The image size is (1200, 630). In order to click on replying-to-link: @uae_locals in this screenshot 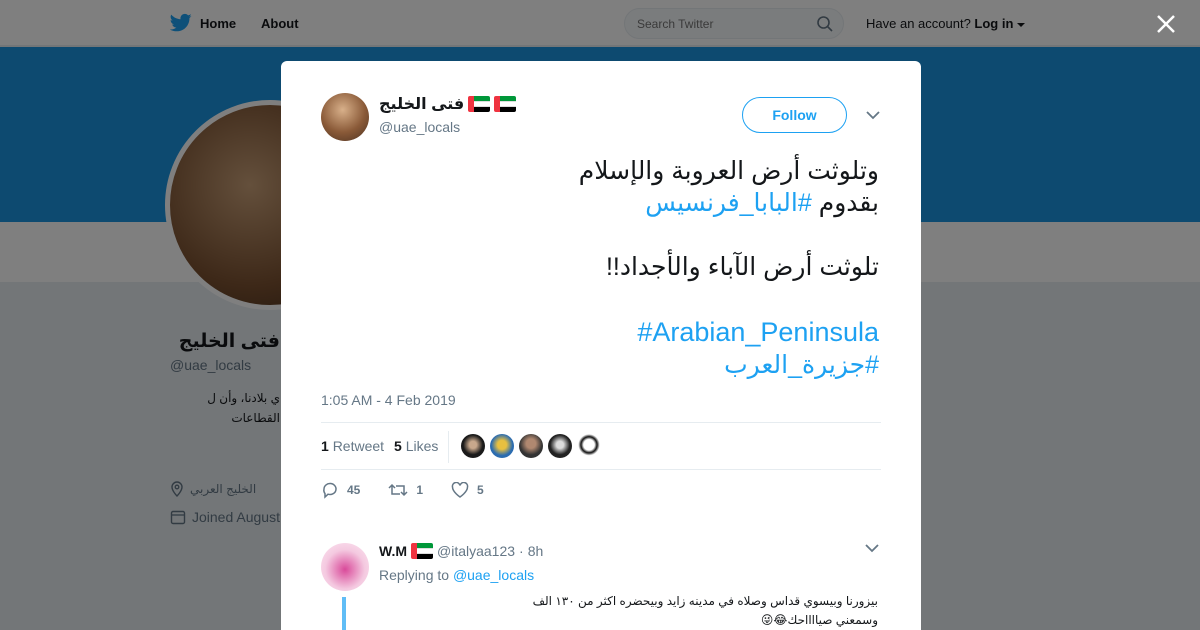, I will do `click(493, 575)`.